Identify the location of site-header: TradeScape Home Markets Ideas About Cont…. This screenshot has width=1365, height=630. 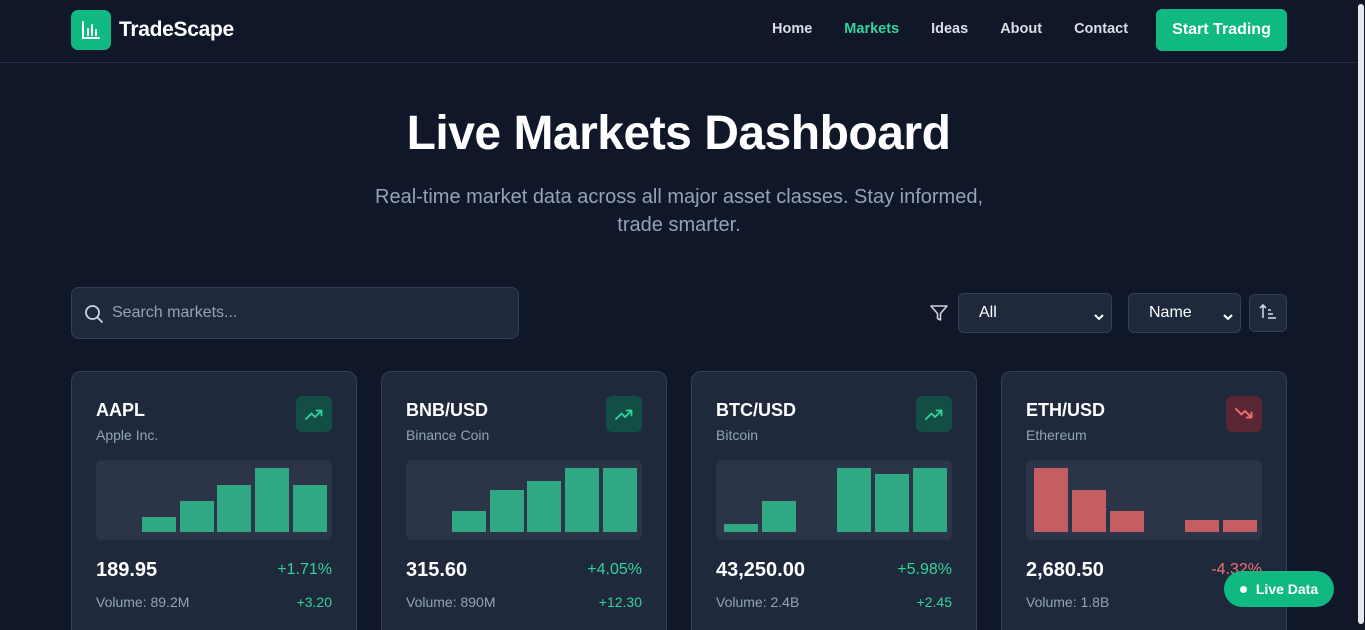
(678, 31).